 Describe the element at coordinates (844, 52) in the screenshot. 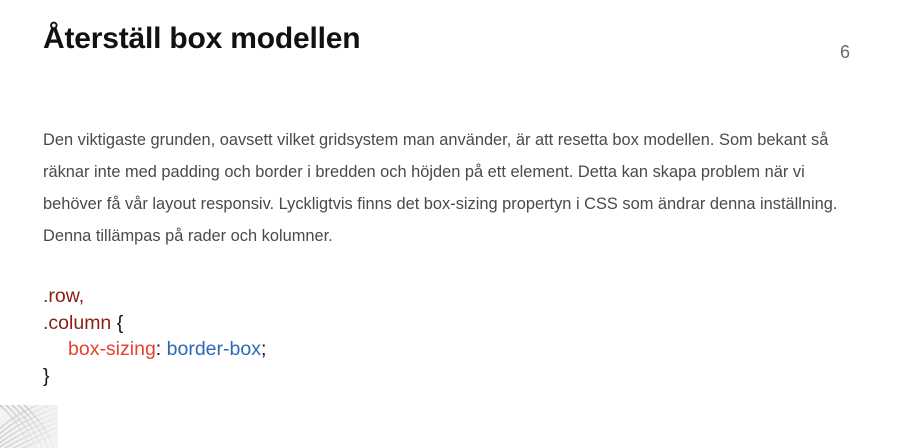

I see `page-number: 6` at that location.